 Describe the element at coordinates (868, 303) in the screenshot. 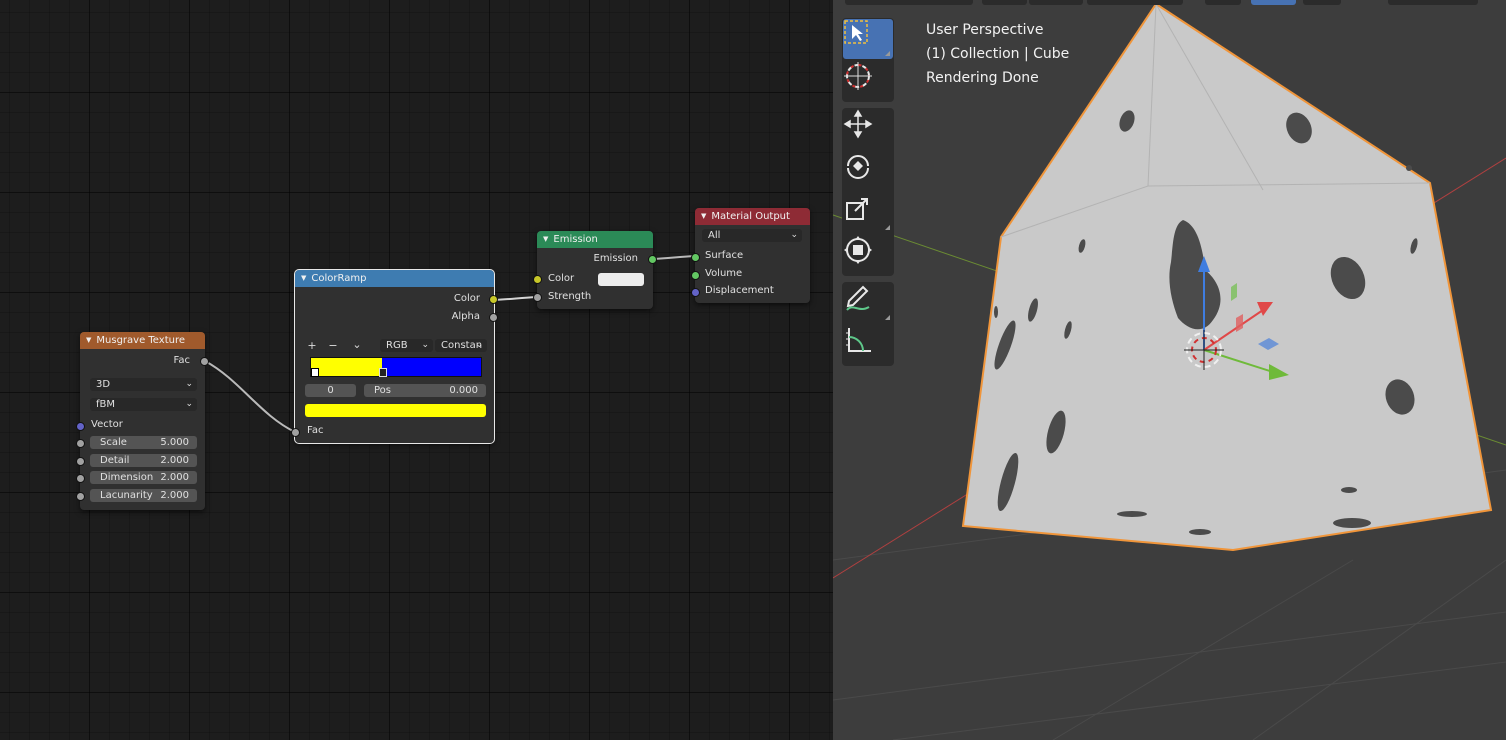

I see `annotate-tool` at that location.